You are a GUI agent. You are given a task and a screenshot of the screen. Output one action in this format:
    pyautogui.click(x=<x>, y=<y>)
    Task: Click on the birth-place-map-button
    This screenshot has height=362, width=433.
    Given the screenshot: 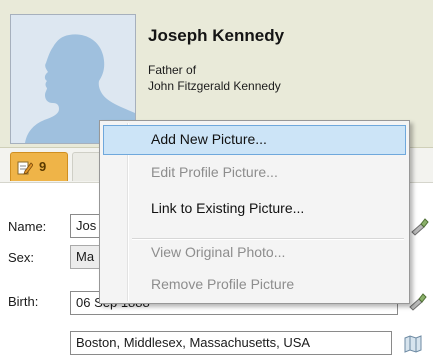 What is the action you would take?
    pyautogui.click(x=413, y=344)
    